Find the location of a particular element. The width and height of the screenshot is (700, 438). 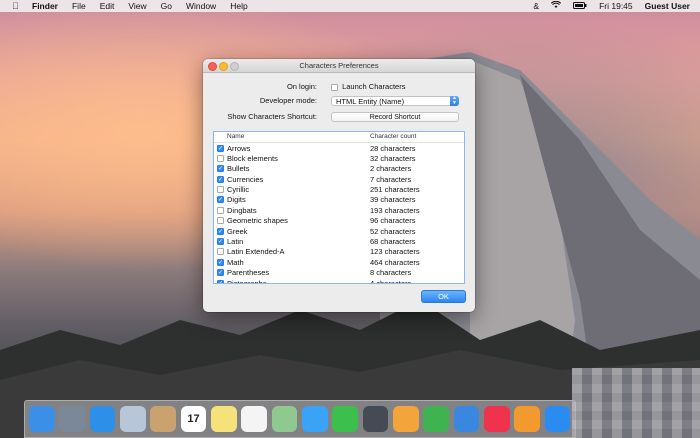

developer-mode-select: HTML Entity (Name) ▲ ▼ is located at coordinates (395, 101).